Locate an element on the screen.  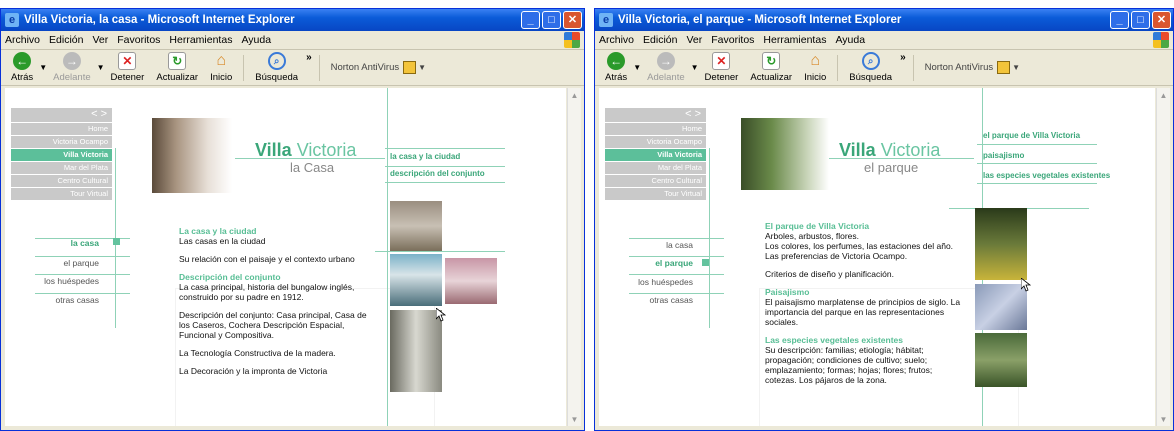
link-la-casa-y-la-ciudad: la casa y la ciudad is located at coordinates (425, 156).